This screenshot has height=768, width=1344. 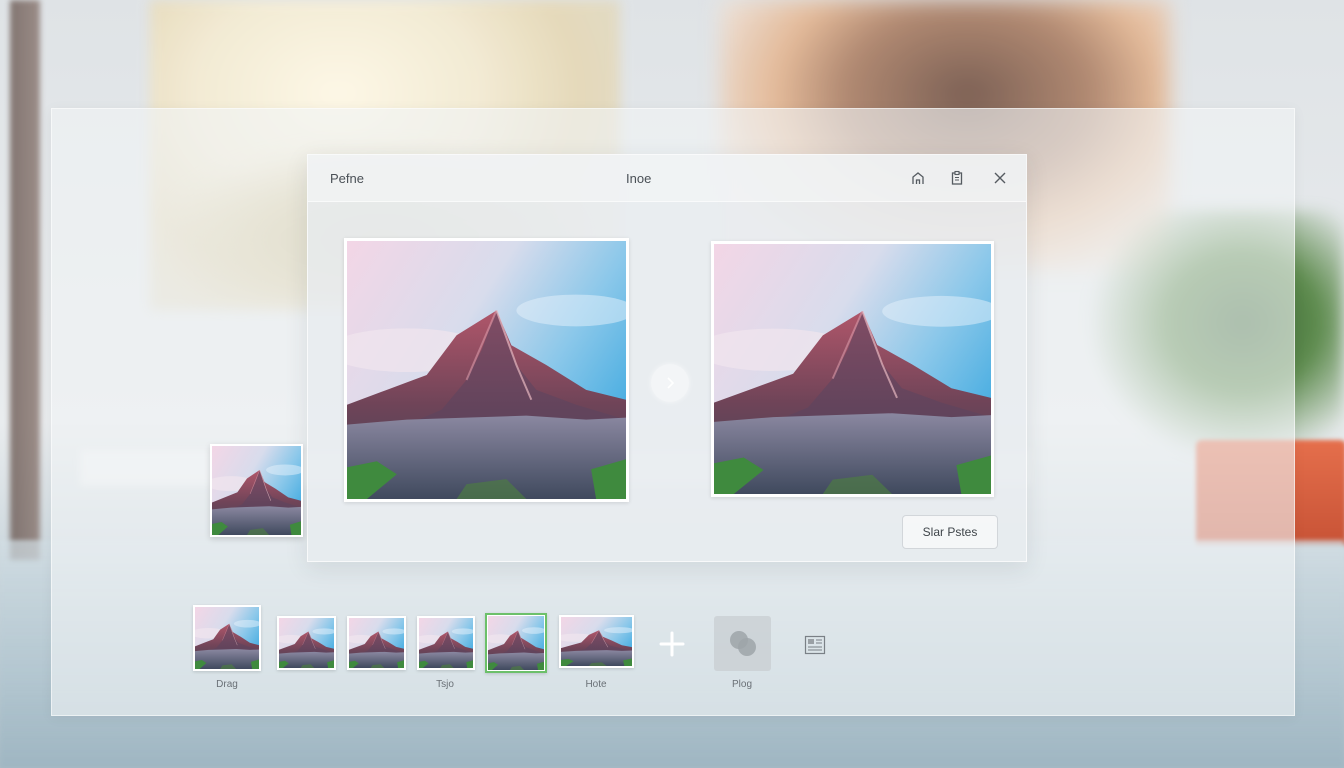 I want to click on clipboard-button, so click(x=957, y=178).